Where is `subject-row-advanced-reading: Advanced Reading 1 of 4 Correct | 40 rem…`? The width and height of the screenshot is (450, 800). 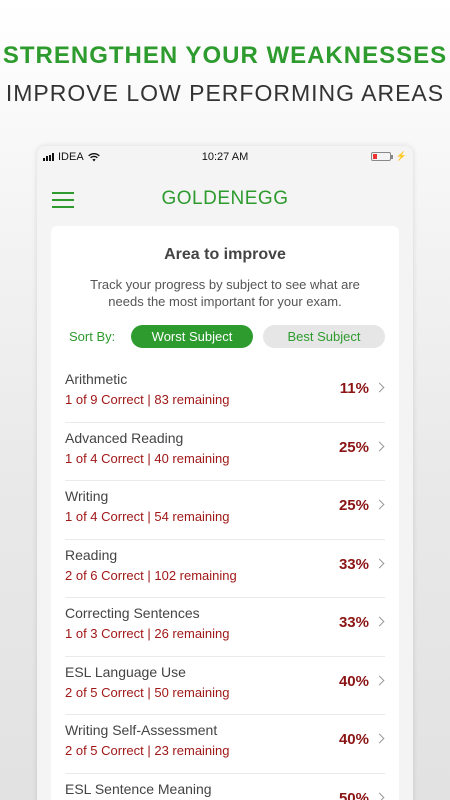
subject-row-advanced-reading: Advanced Reading 1 of 4 Correct | 40 rem… is located at coordinates (225, 452).